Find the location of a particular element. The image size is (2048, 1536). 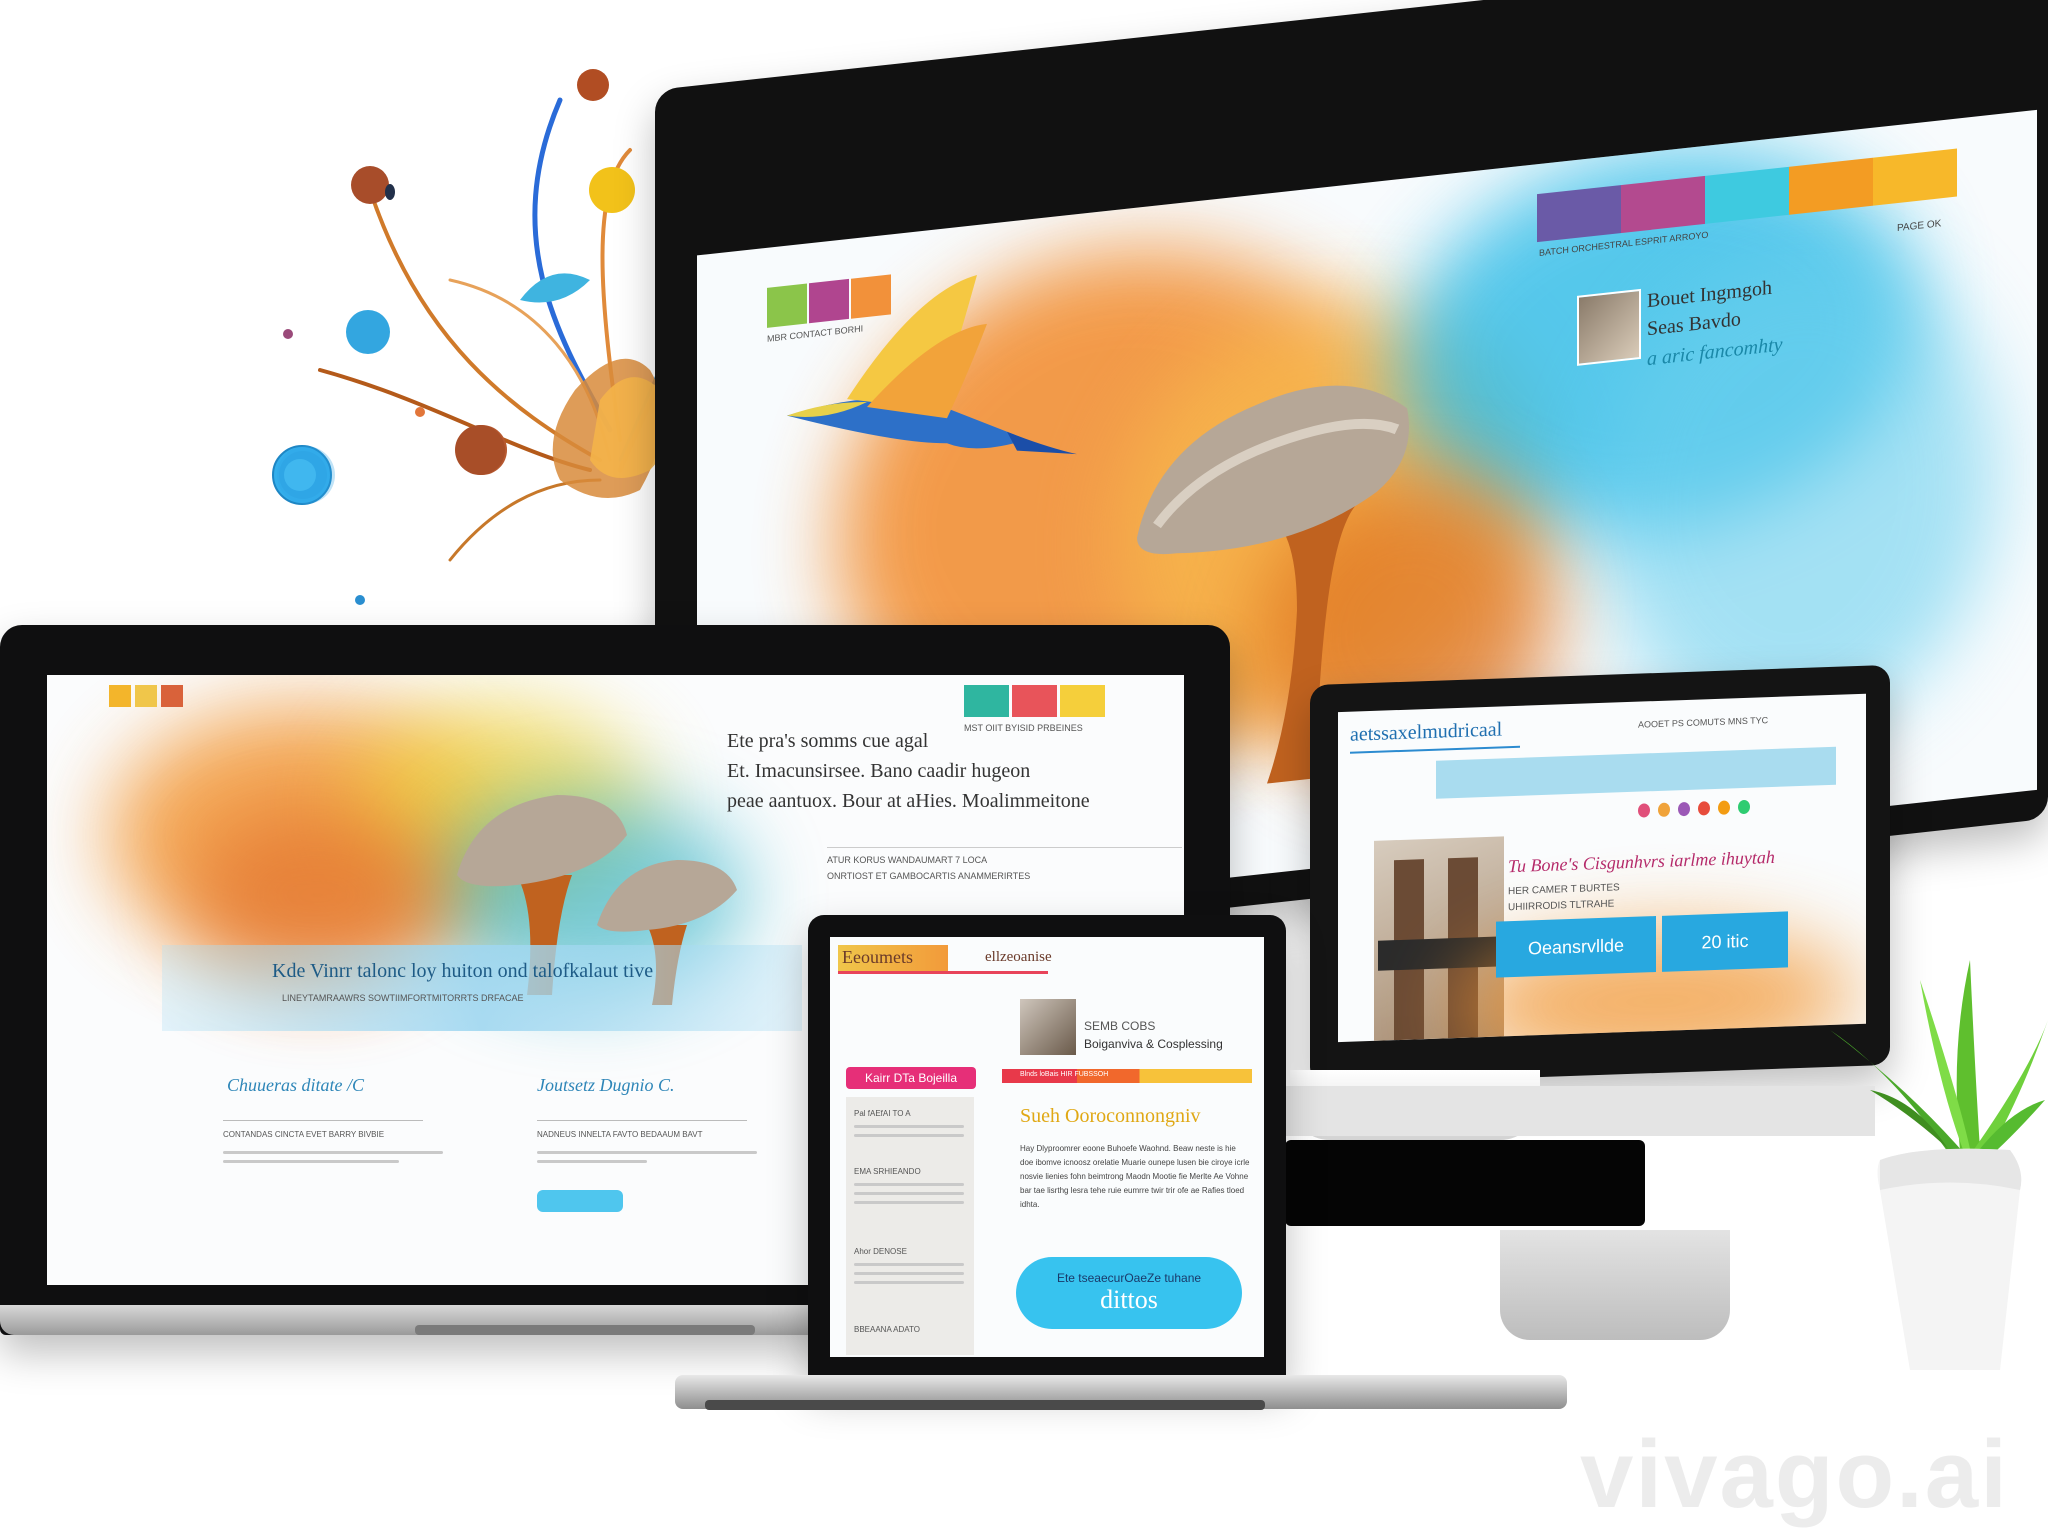

meta-line-2: ONRTIOST ET GAMBOCARTIS ANAMMERIRTES is located at coordinates (929, 876).